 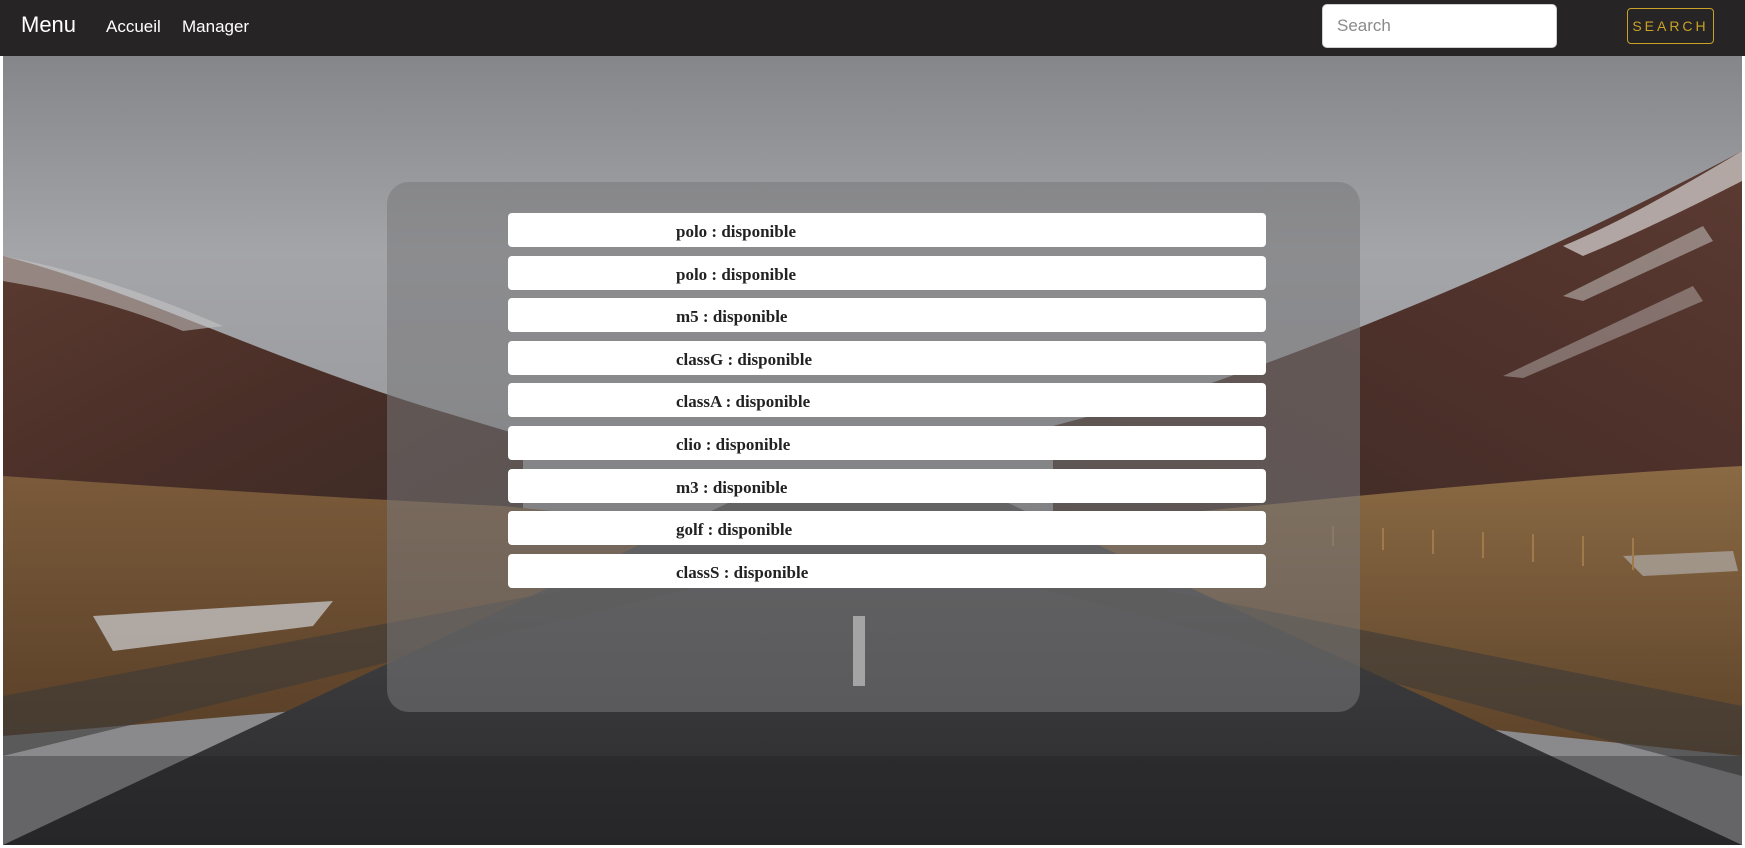 What do you see at coordinates (732, 487) in the screenshot?
I see `car-status-label: m3 : disponible` at bounding box center [732, 487].